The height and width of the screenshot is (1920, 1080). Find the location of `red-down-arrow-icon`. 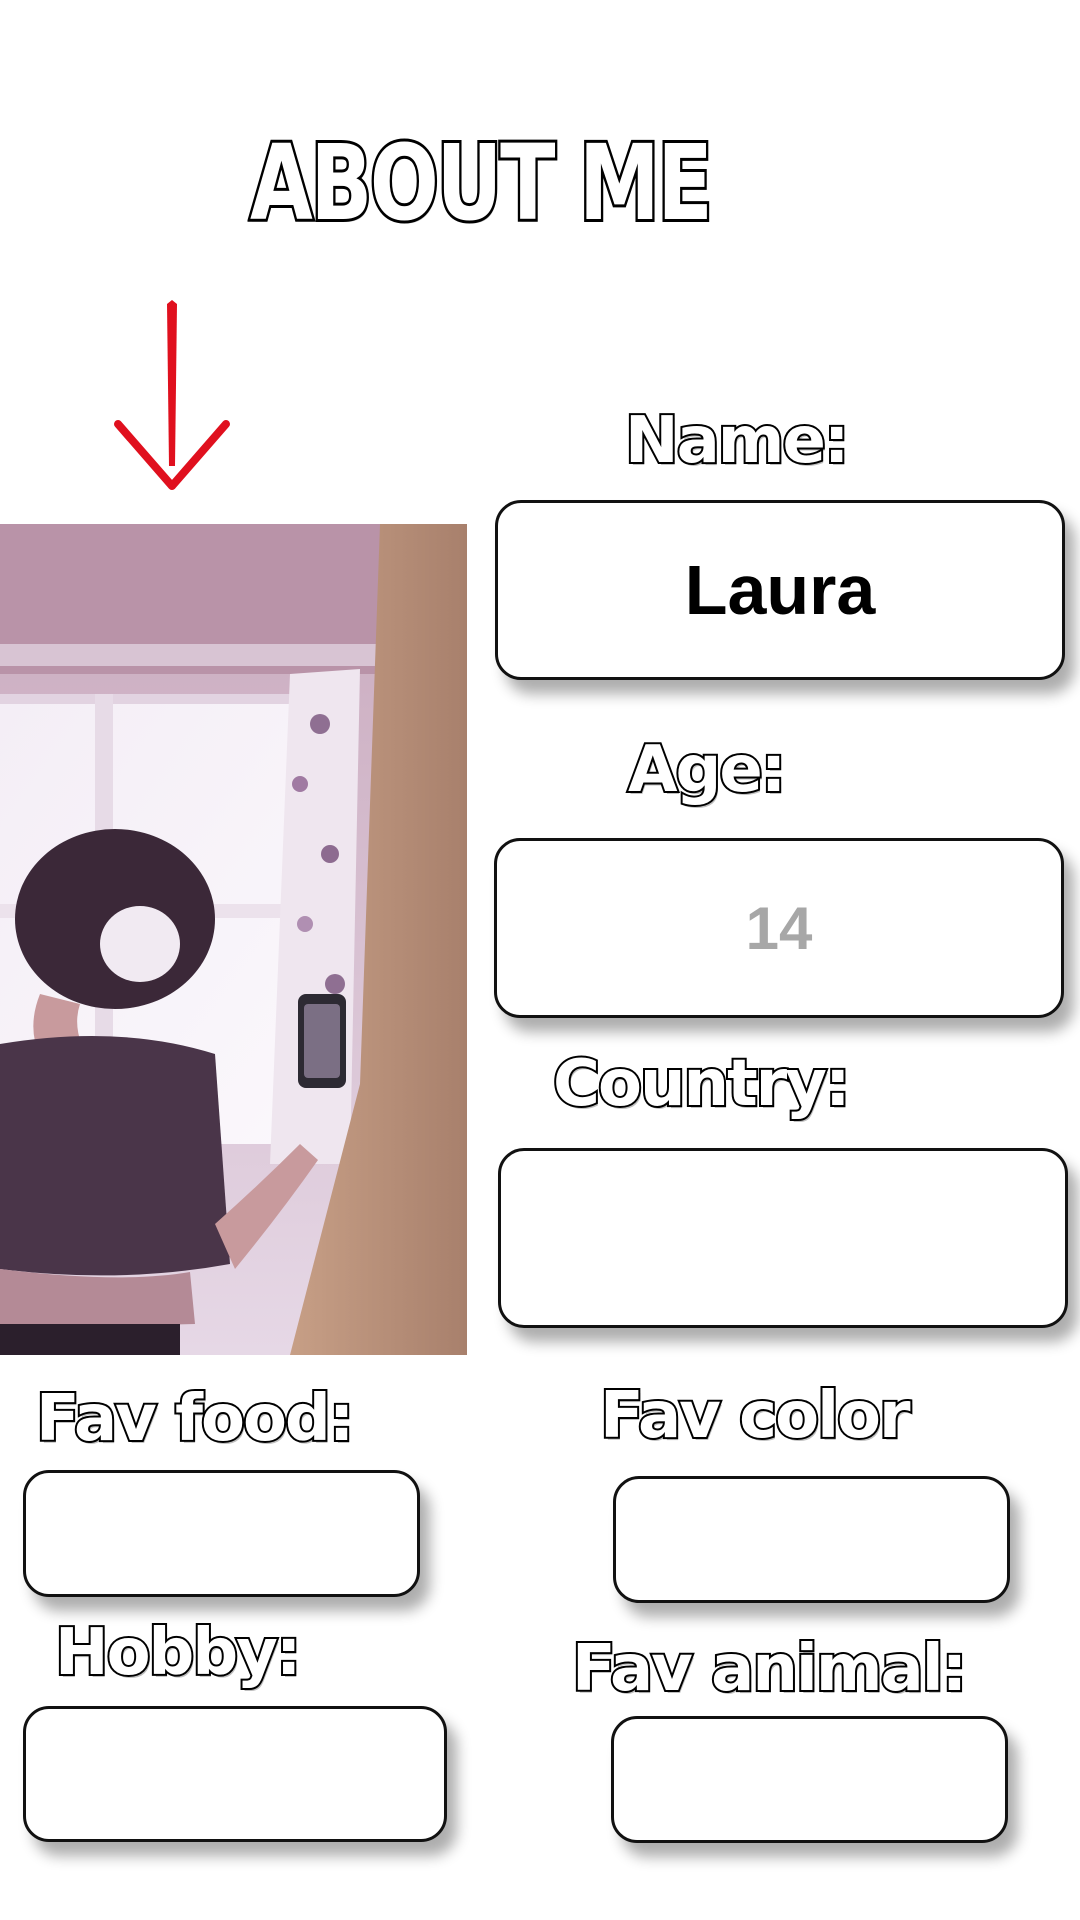

red-down-arrow-icon is located at coordinates (172, 395).